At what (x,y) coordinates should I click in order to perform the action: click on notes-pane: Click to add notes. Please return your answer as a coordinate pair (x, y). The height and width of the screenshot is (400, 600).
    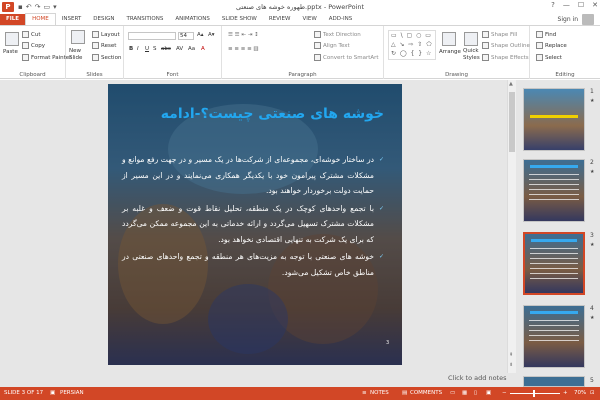
    Looking at the image, I should click on (477, 378).